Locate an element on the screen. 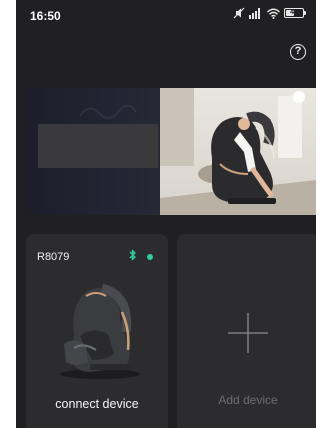 The width and height of the screenshot is (328, 428). battery-icon: 47 is located at coordinates (295, 13).